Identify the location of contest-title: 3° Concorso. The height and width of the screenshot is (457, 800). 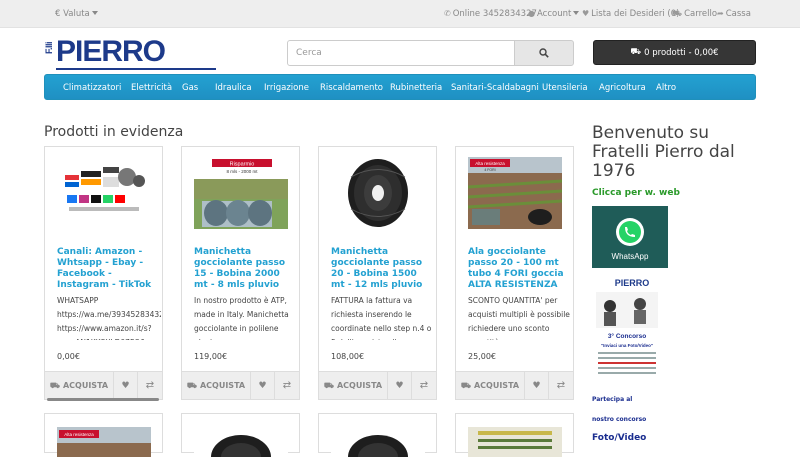
(627, 336).